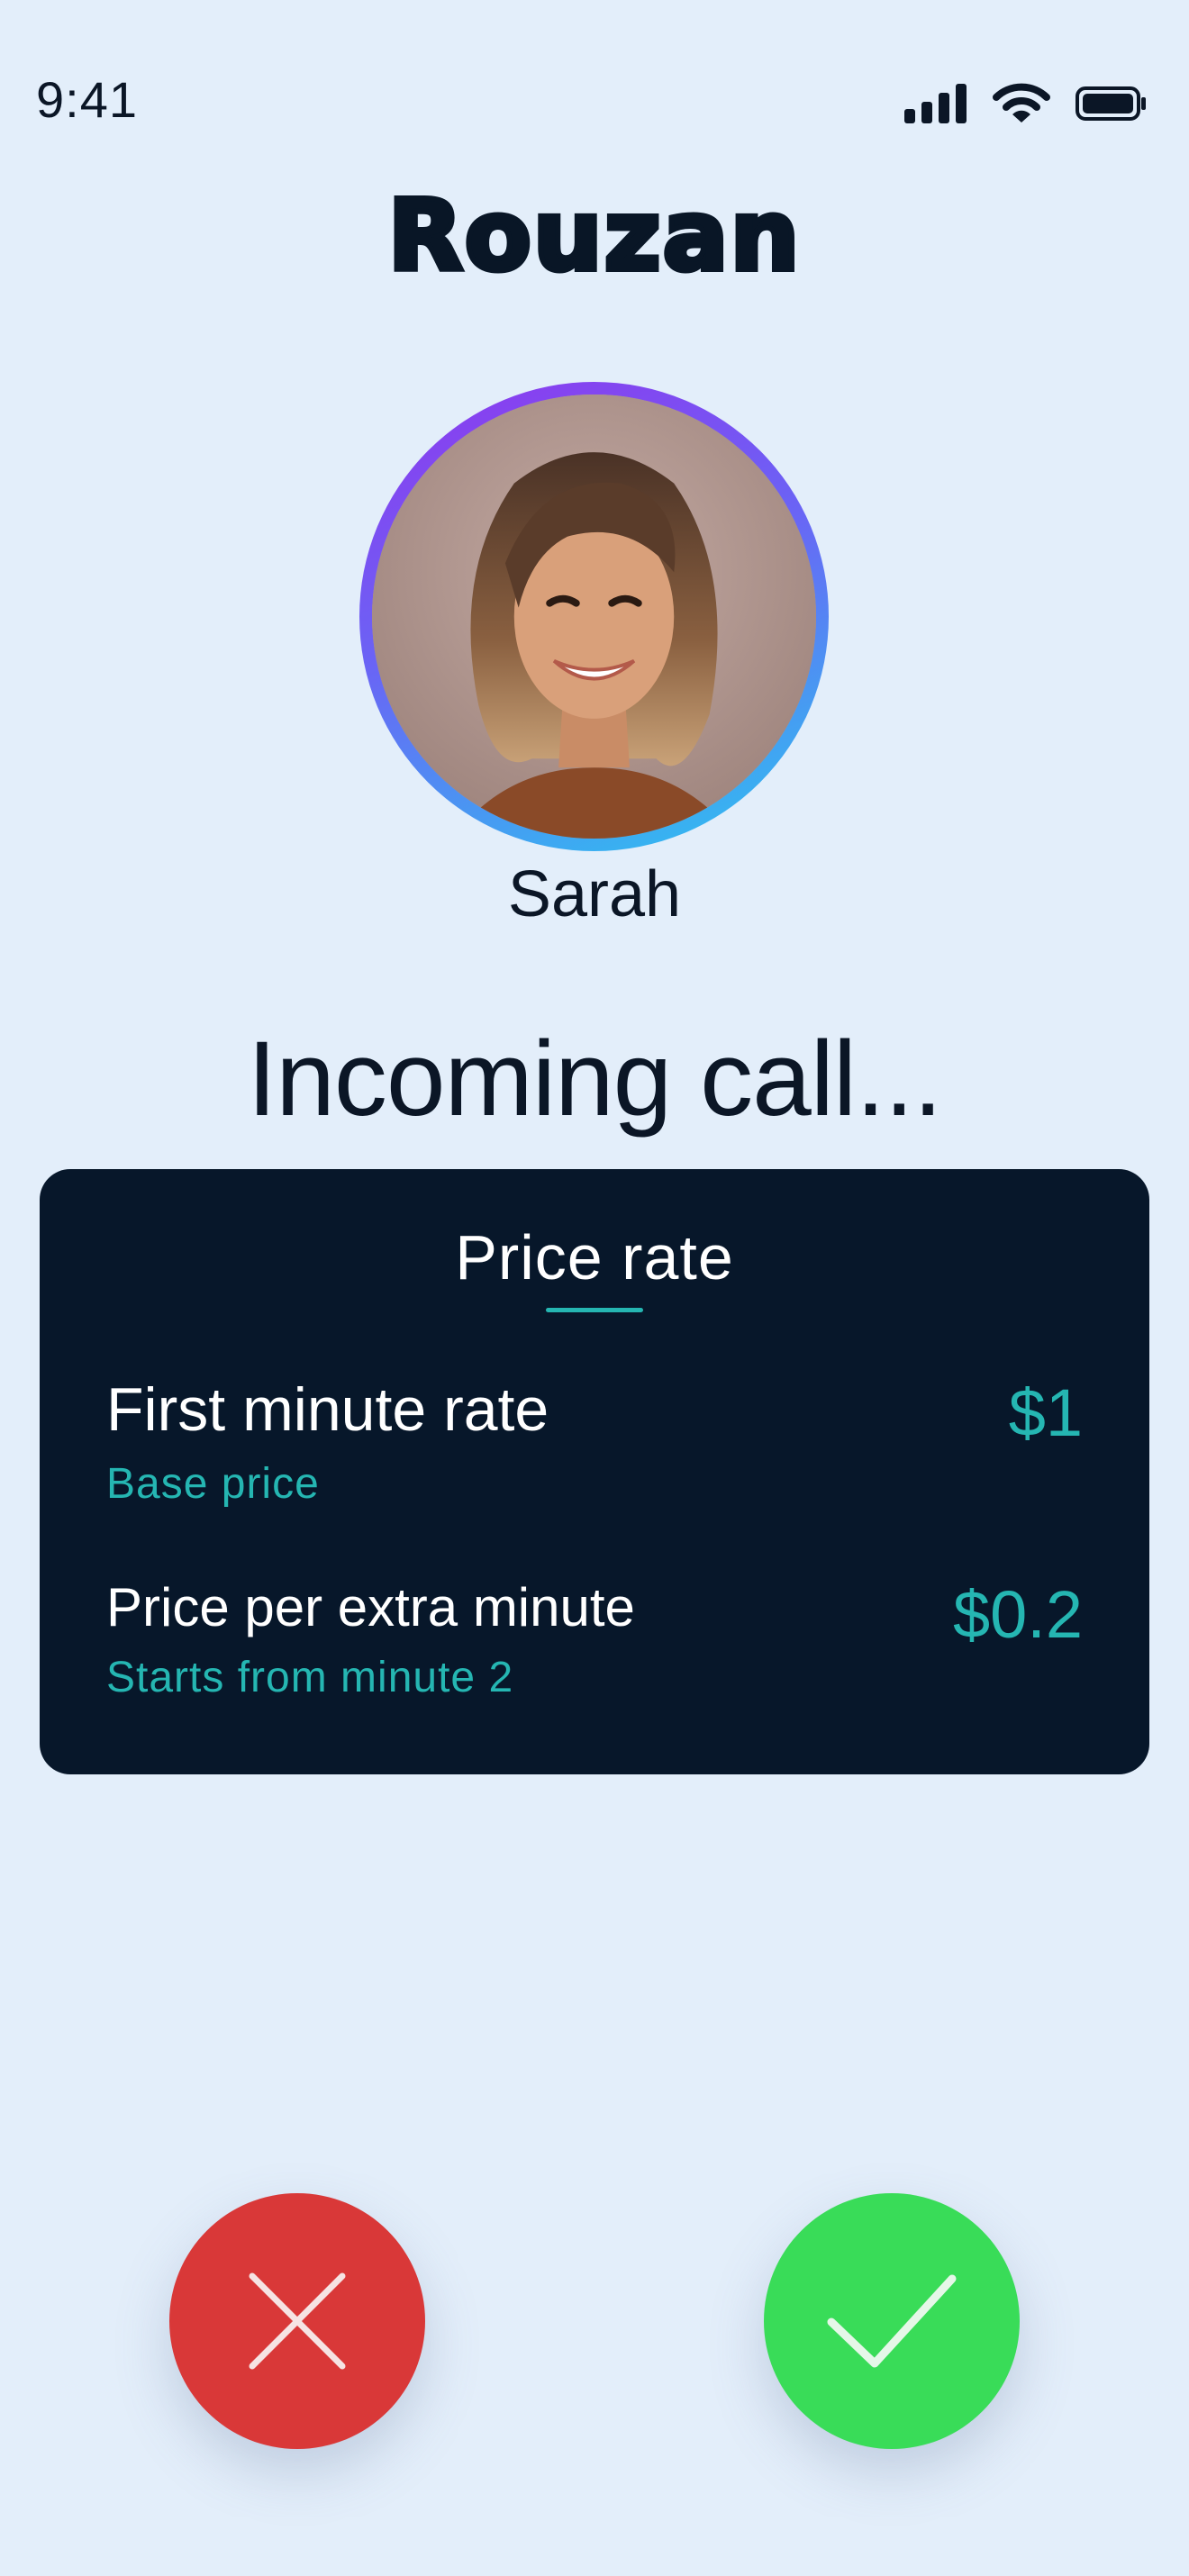 The image size is (1189, 2576). What do you see at coordinates (1112, 104) in the screenshot?
I see `battery-icon` at bounding box center [1112, 104].